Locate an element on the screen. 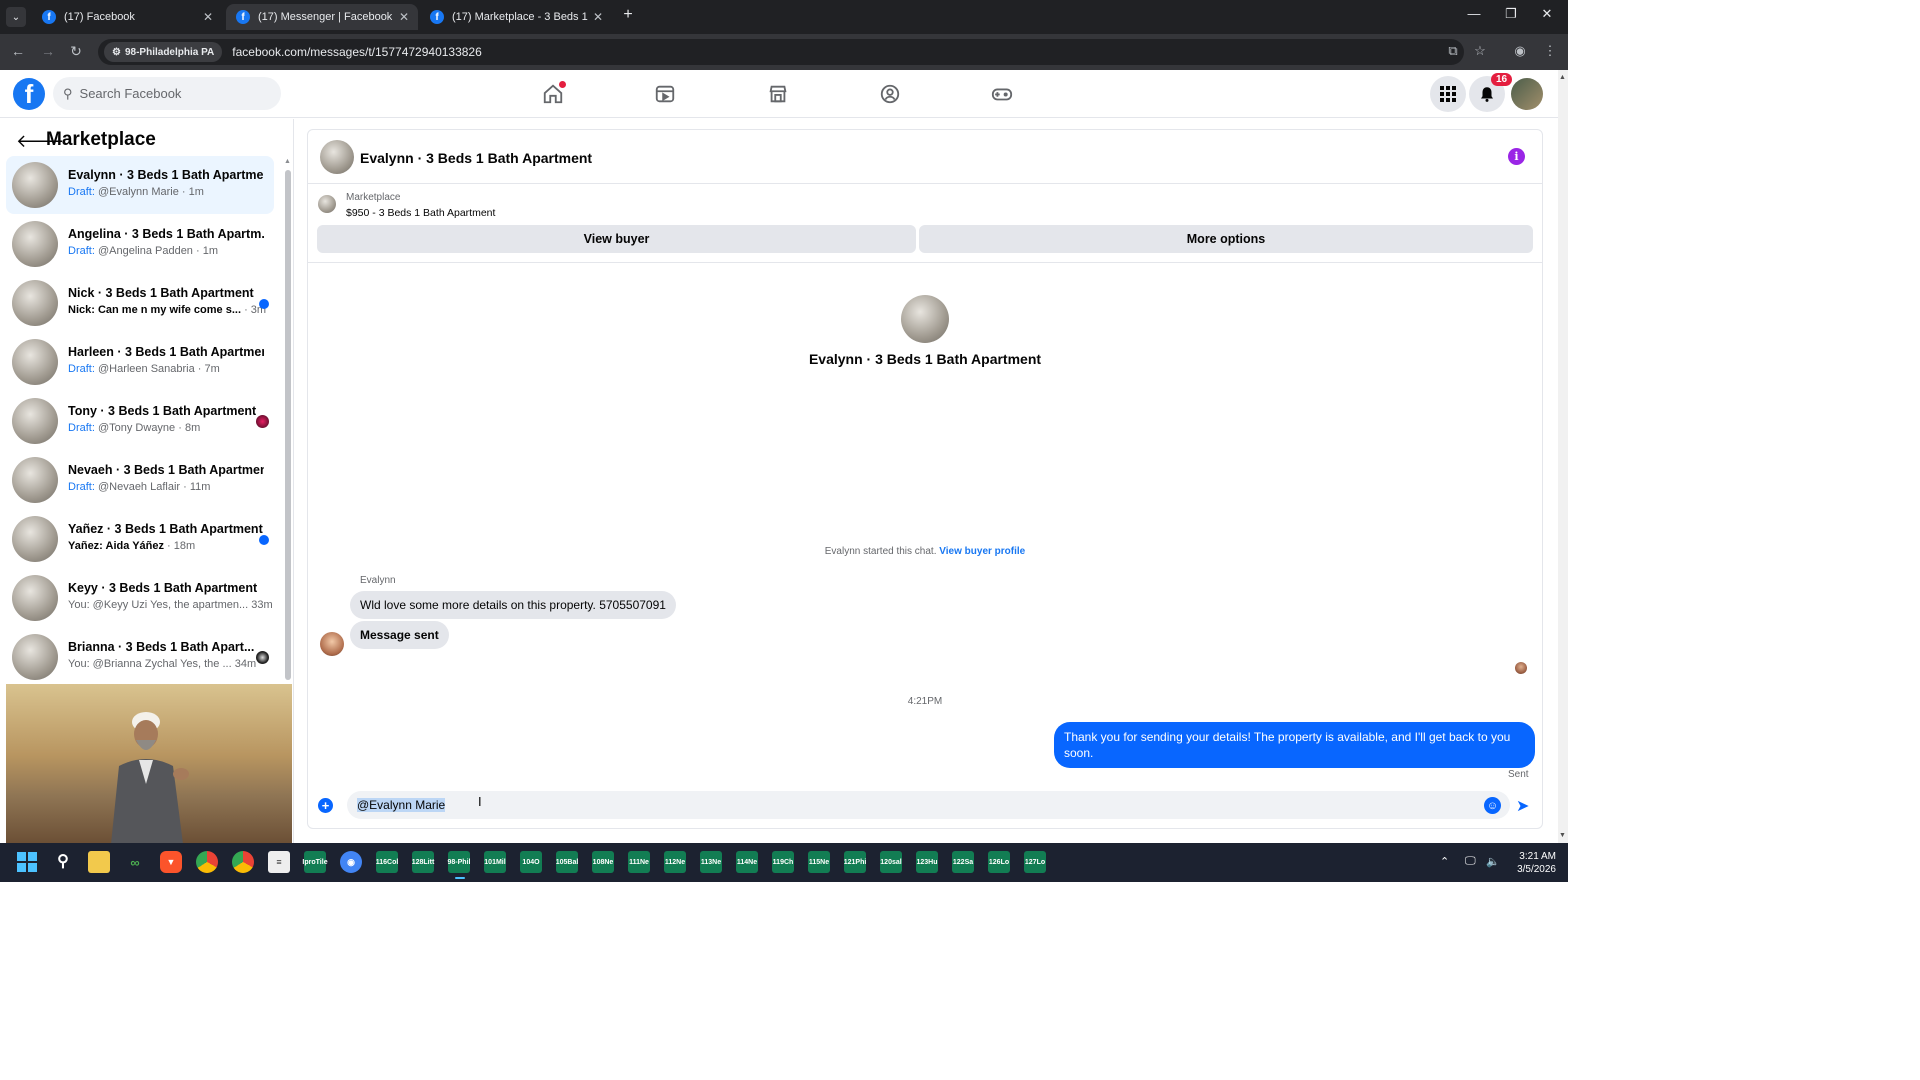  profile-avatar is located at coordinates (925, 319).